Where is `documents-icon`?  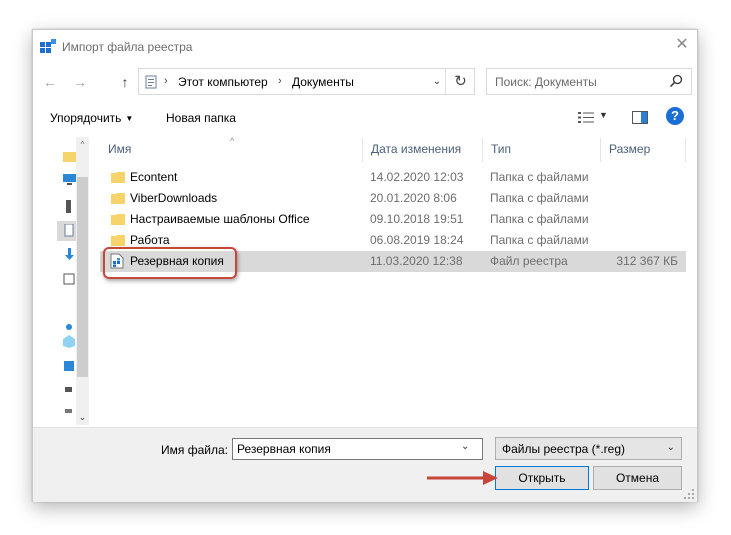 documents-icon is located at coordinates (69, 230).